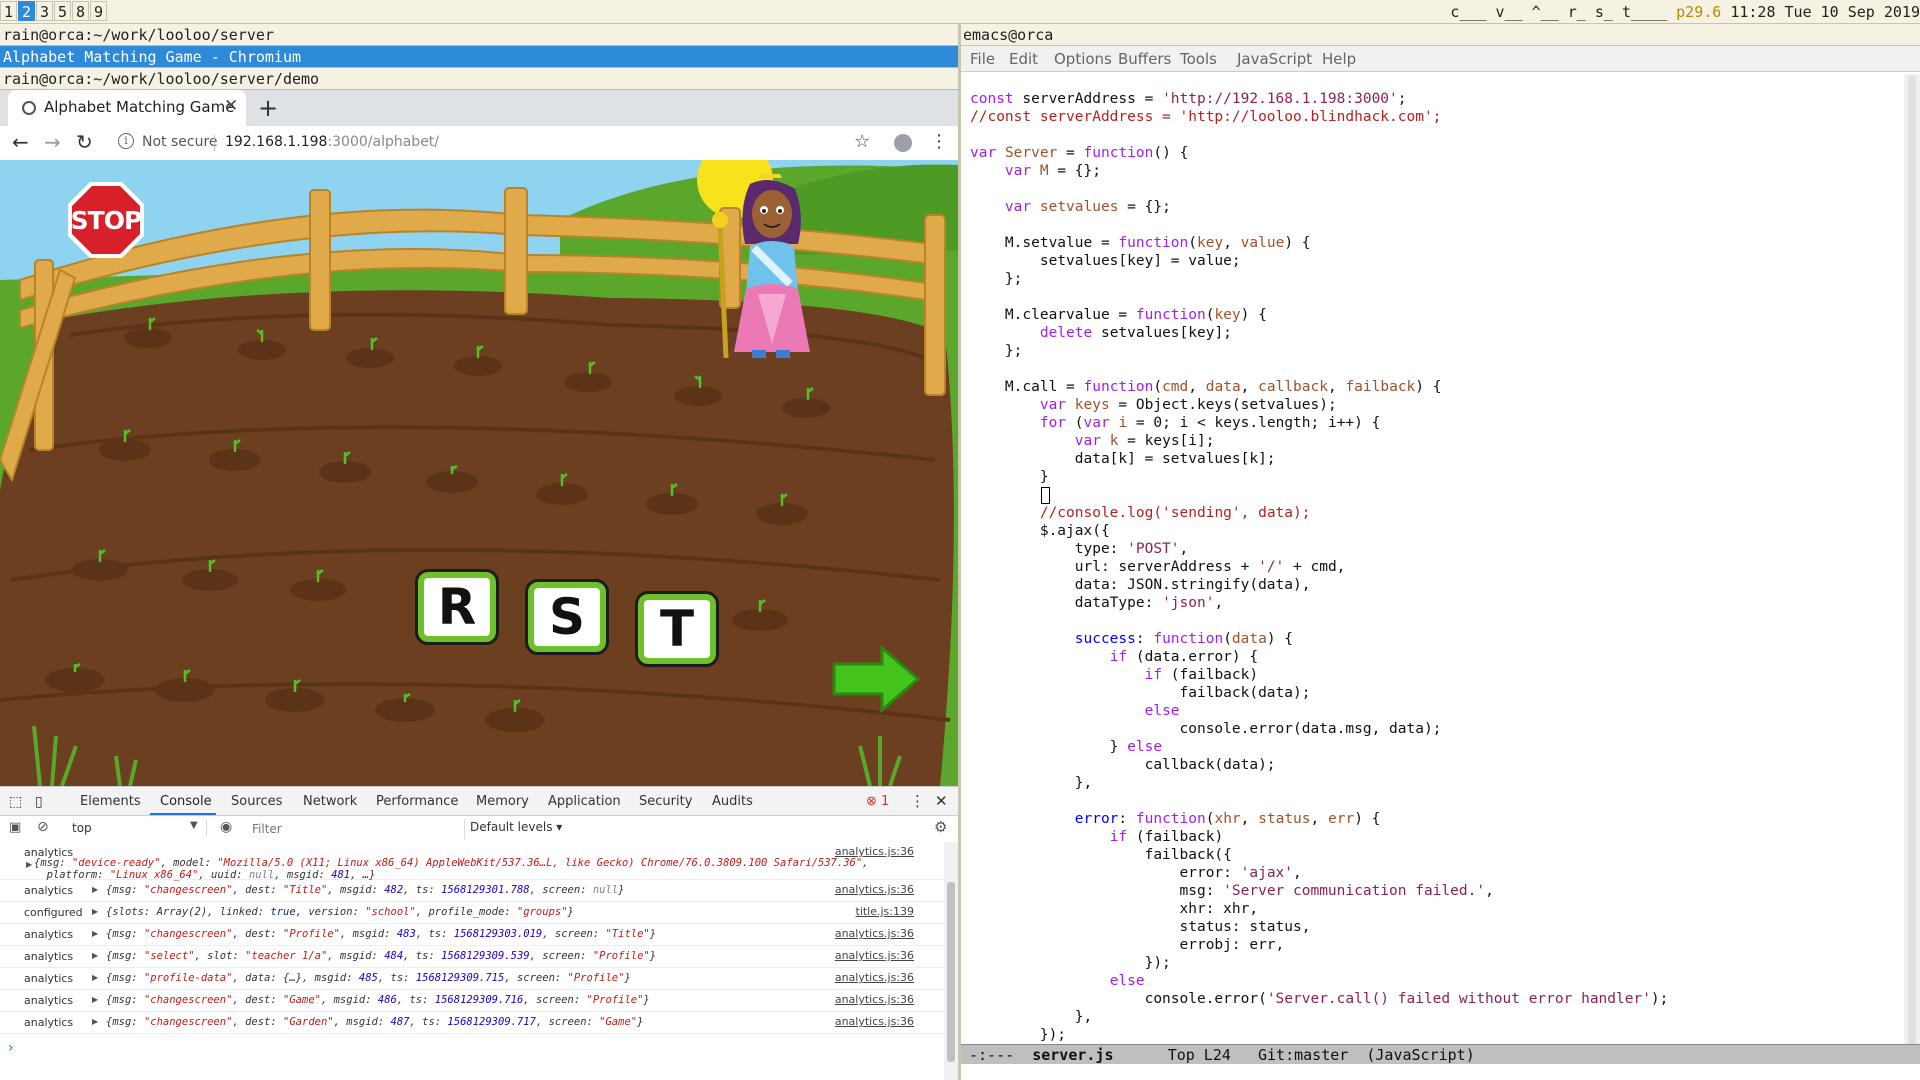  What do you see at coordinates (876, 679) in the screenshot?
I see `next-arrow-button` at bounding box center [876, 679].